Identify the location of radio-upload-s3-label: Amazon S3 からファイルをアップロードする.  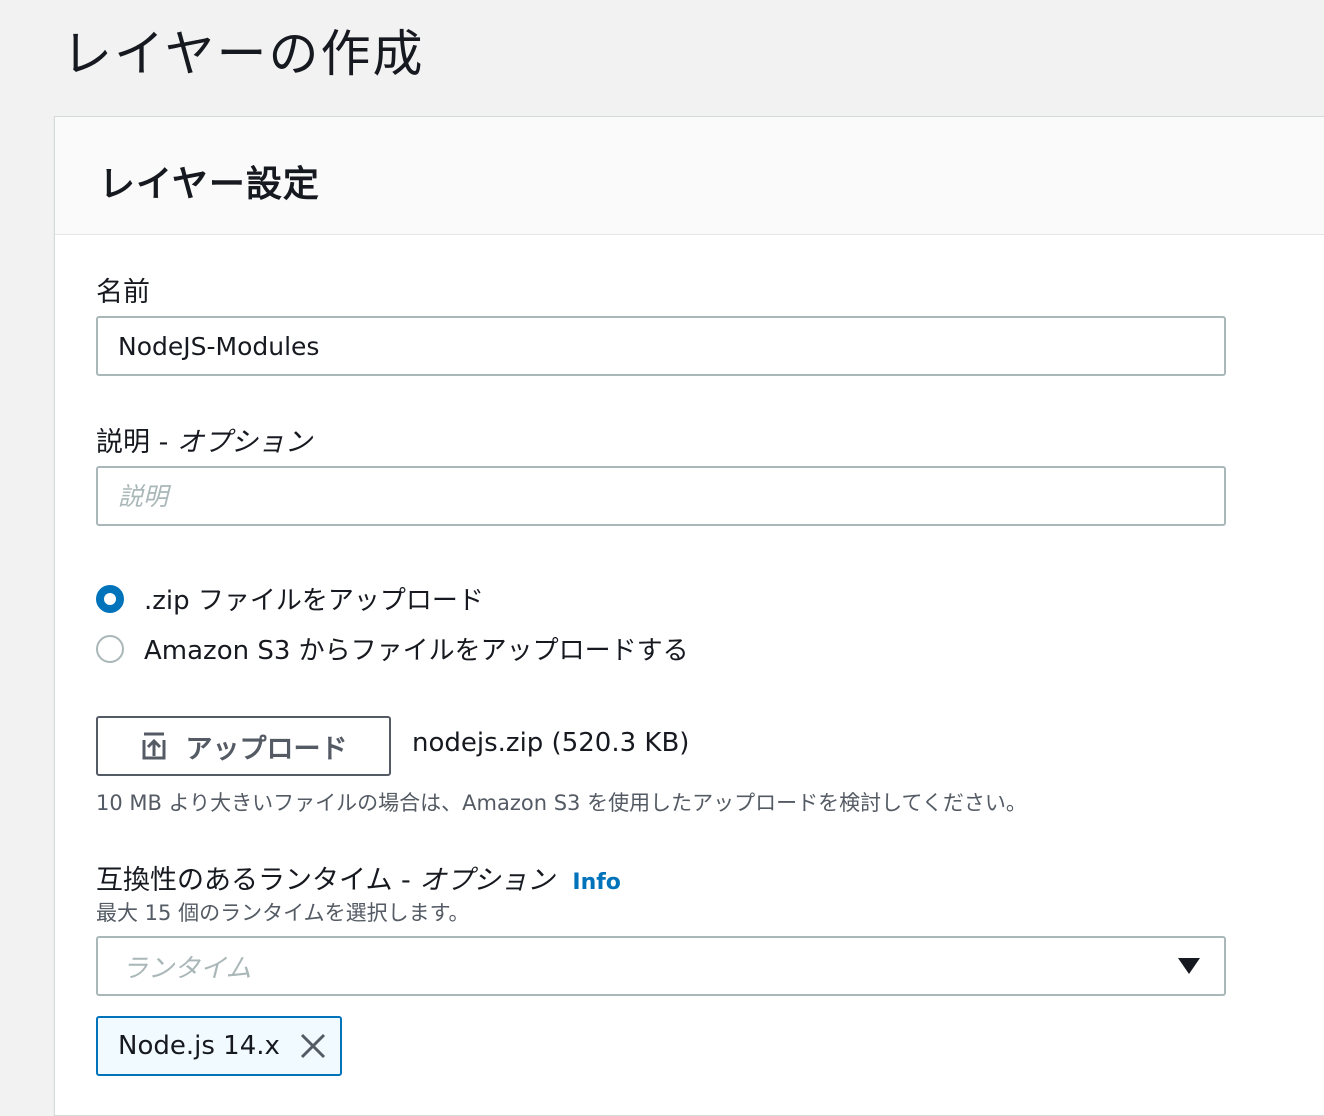
(416, 651).